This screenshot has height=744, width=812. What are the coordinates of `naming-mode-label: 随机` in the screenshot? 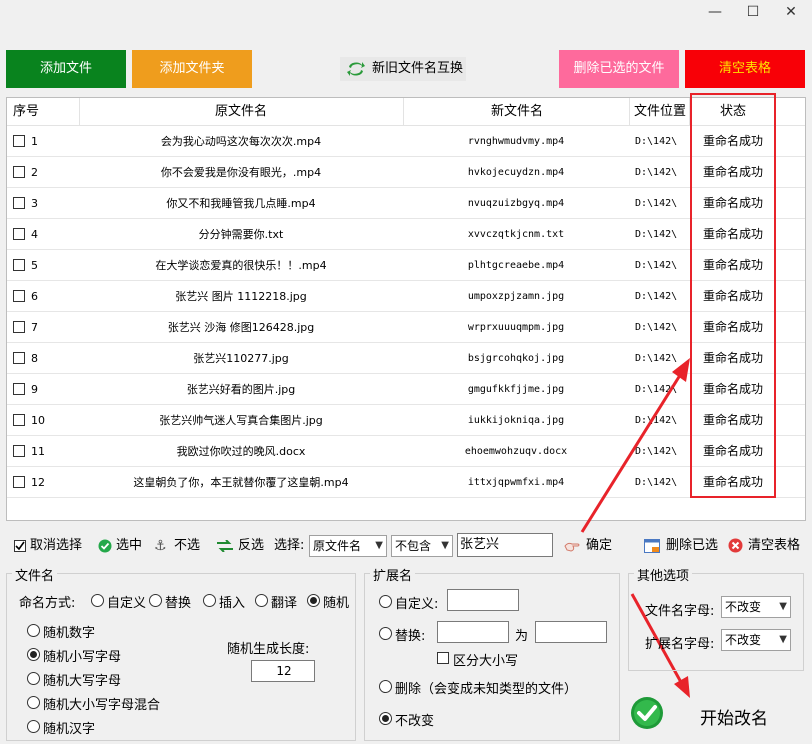 It's located at (336, 603).